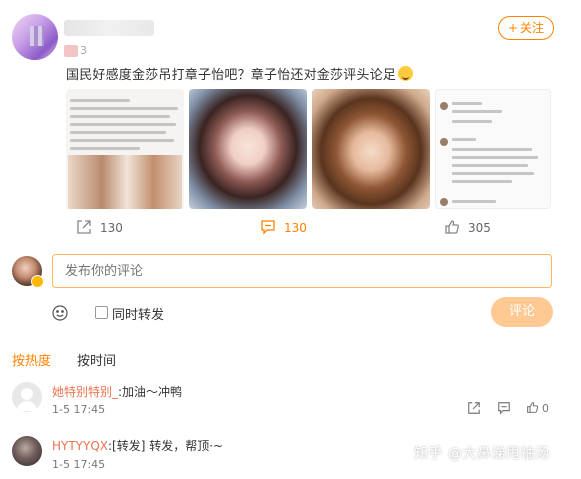  I want to click on comment-input, so click(302, 271).